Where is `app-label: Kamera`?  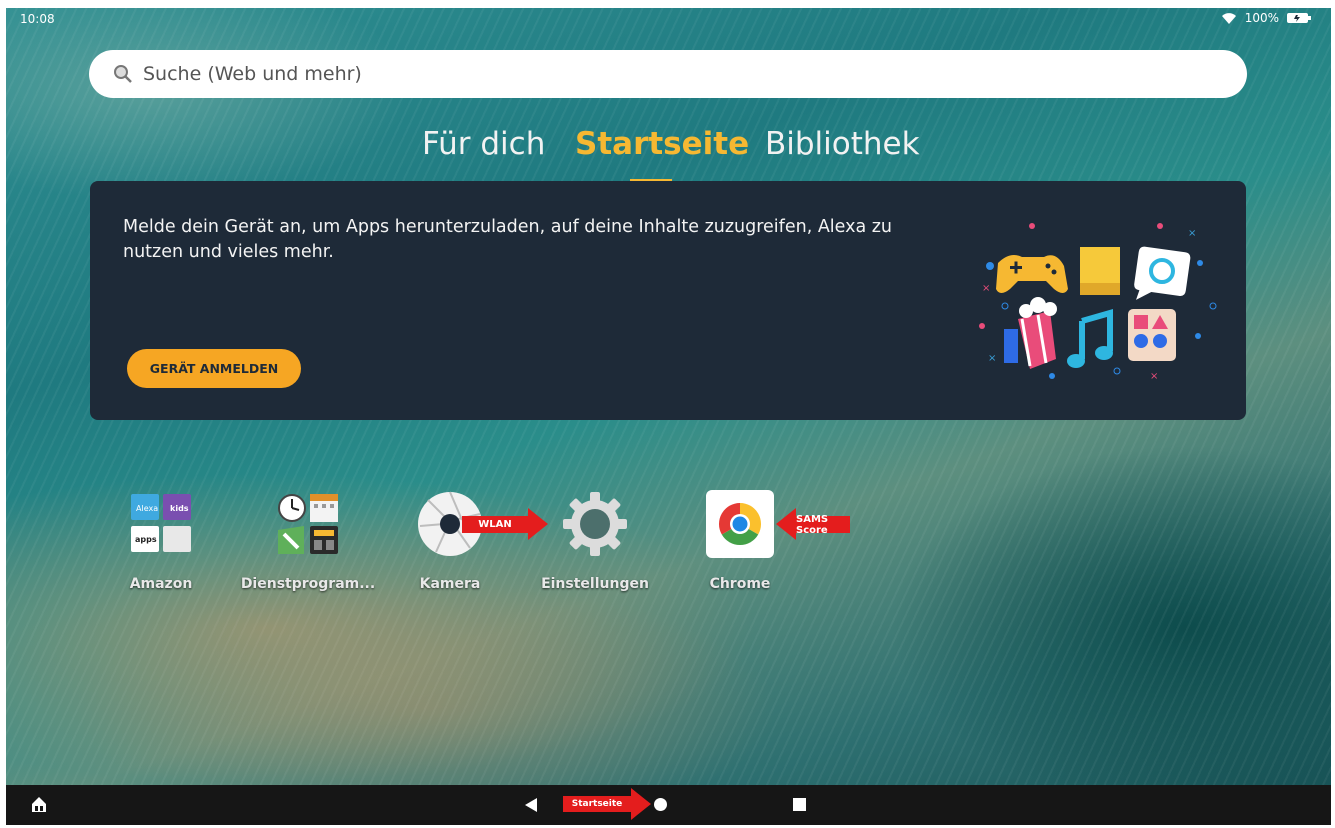 app-label: Kamera is located at coordinates (450, 584).